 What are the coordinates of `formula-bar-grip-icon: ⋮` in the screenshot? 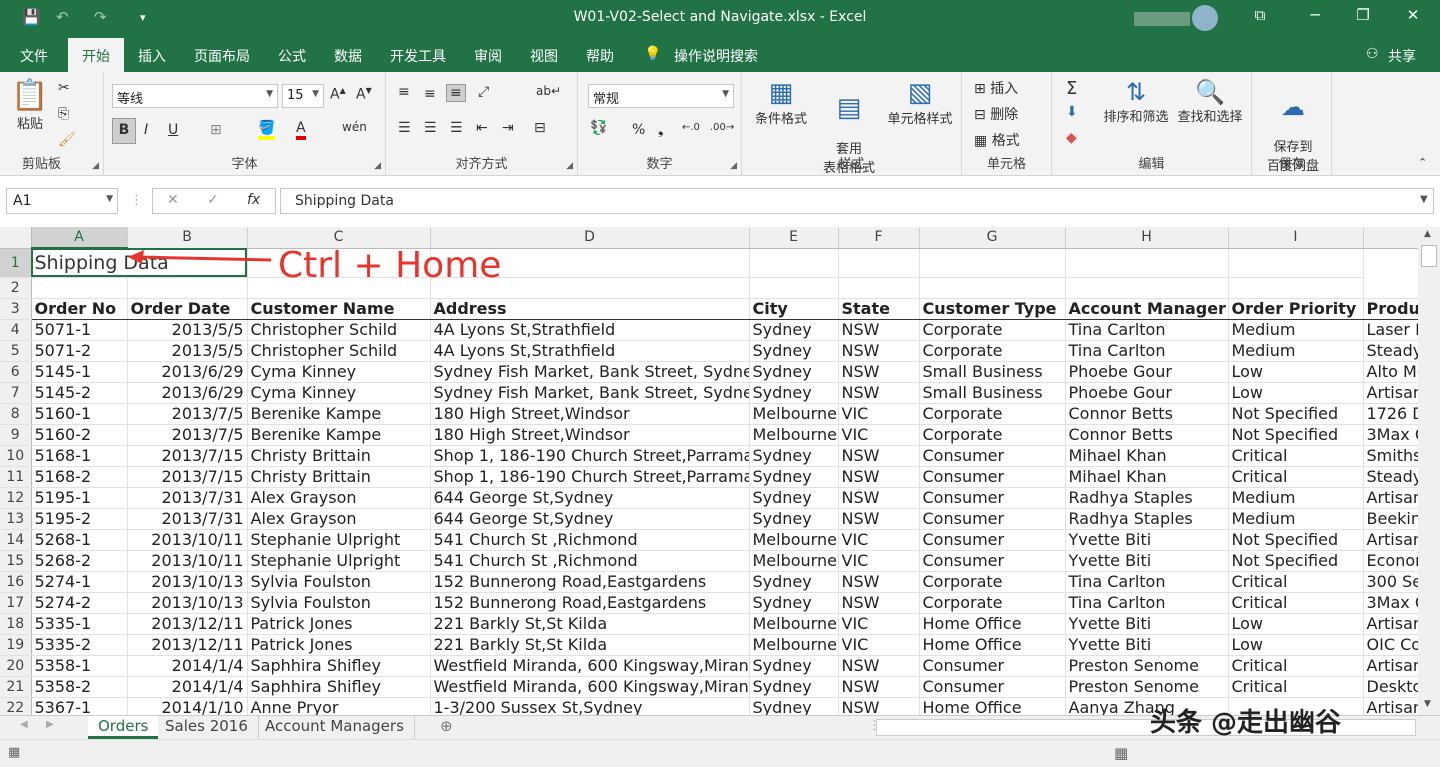 It's located at (136, 200).